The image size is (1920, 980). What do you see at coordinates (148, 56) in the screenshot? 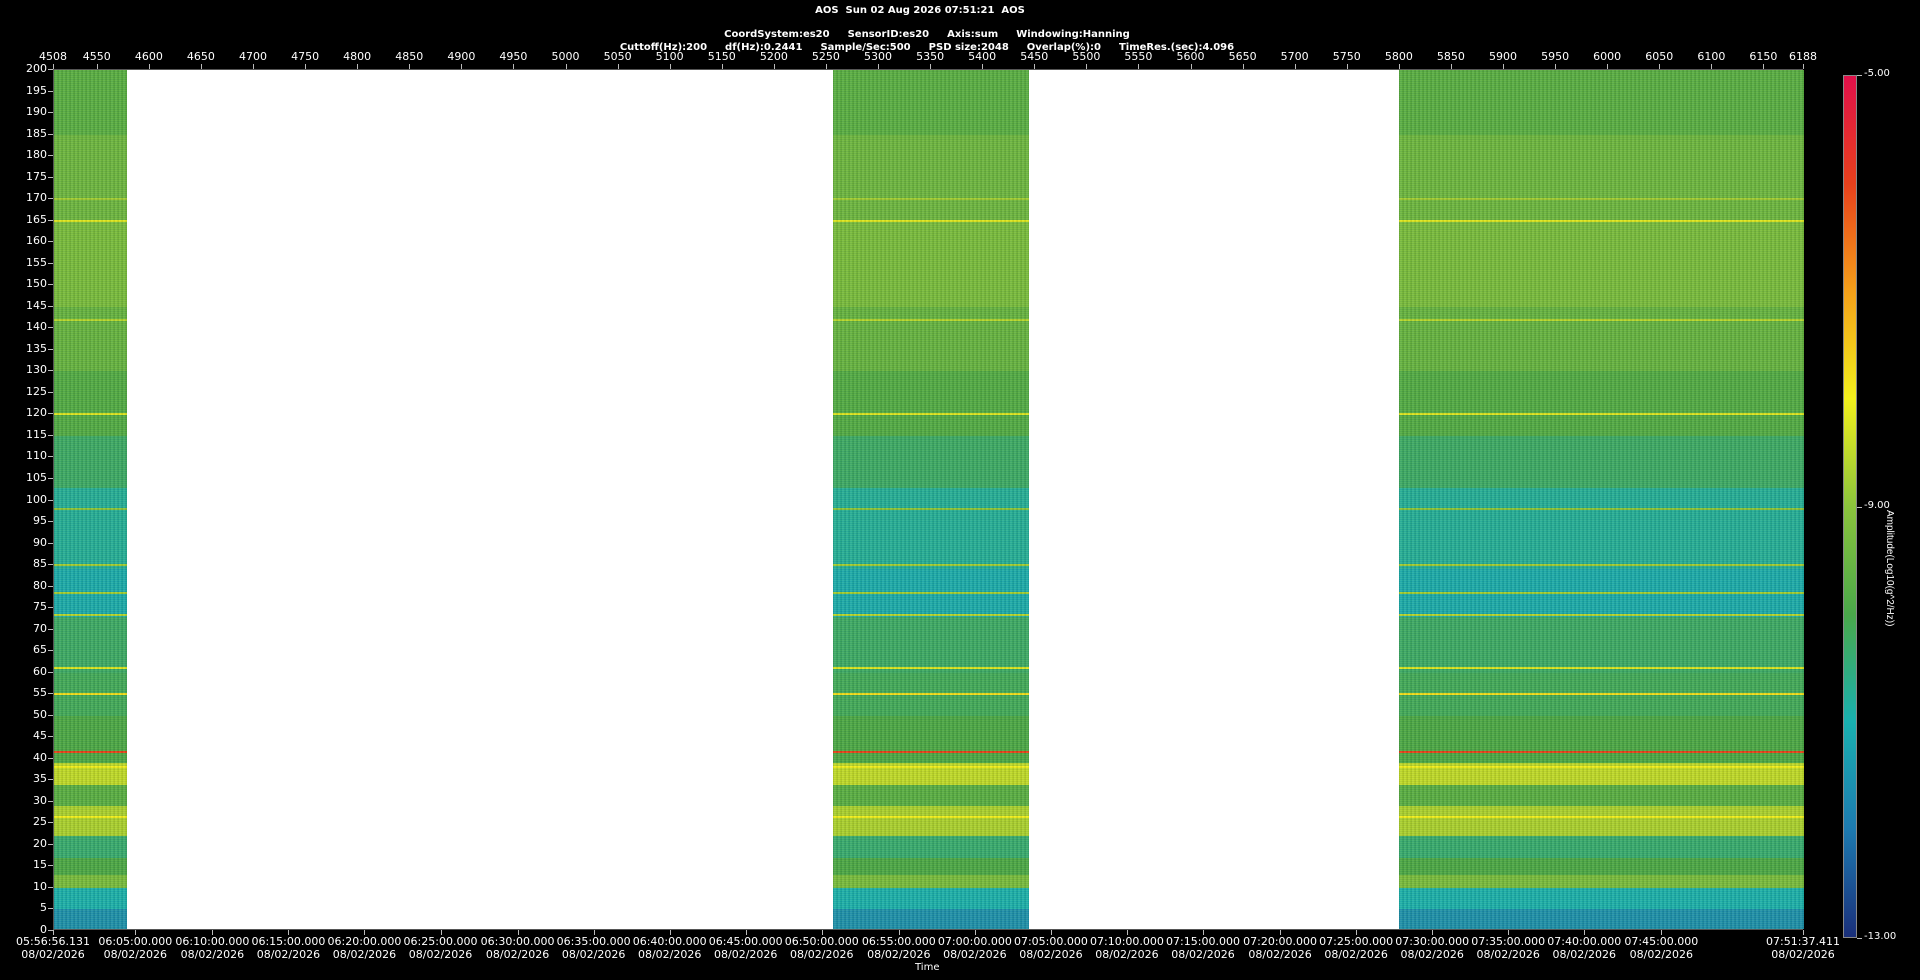
I see `top-tick-label: 4600` at bounding box center [148, 56].